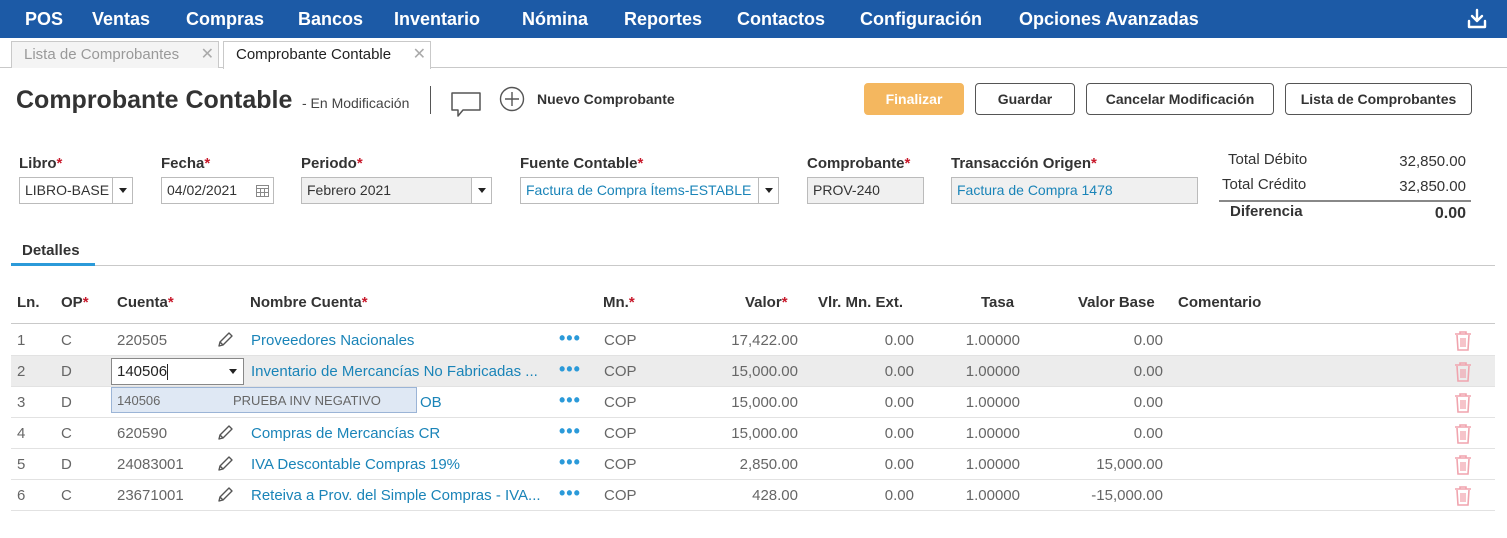  Describe the element at coordinates (619, 302) in the screenshot. I see `col-mn: Mn.*` at that location.